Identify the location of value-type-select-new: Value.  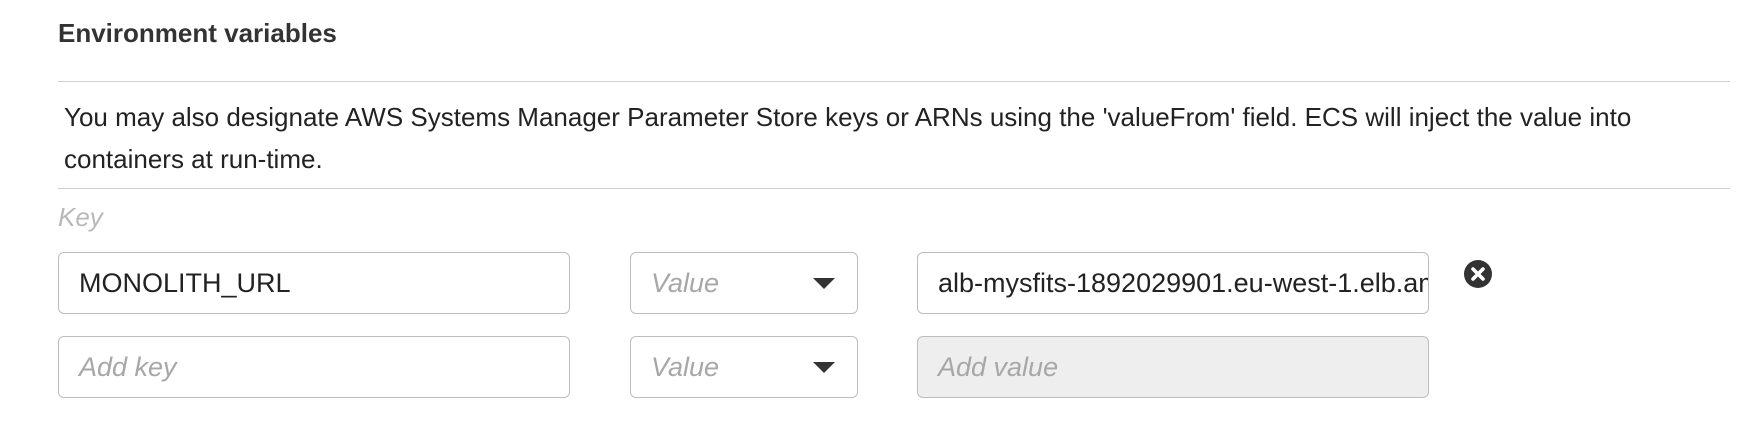
(744, 367).